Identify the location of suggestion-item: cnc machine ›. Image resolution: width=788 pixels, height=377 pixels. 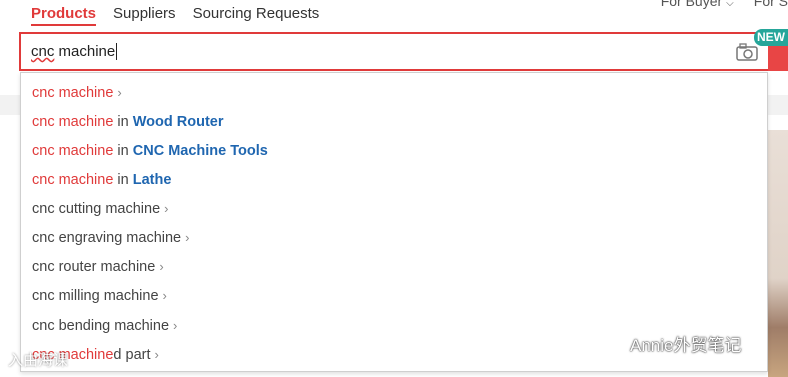
(77, 93).